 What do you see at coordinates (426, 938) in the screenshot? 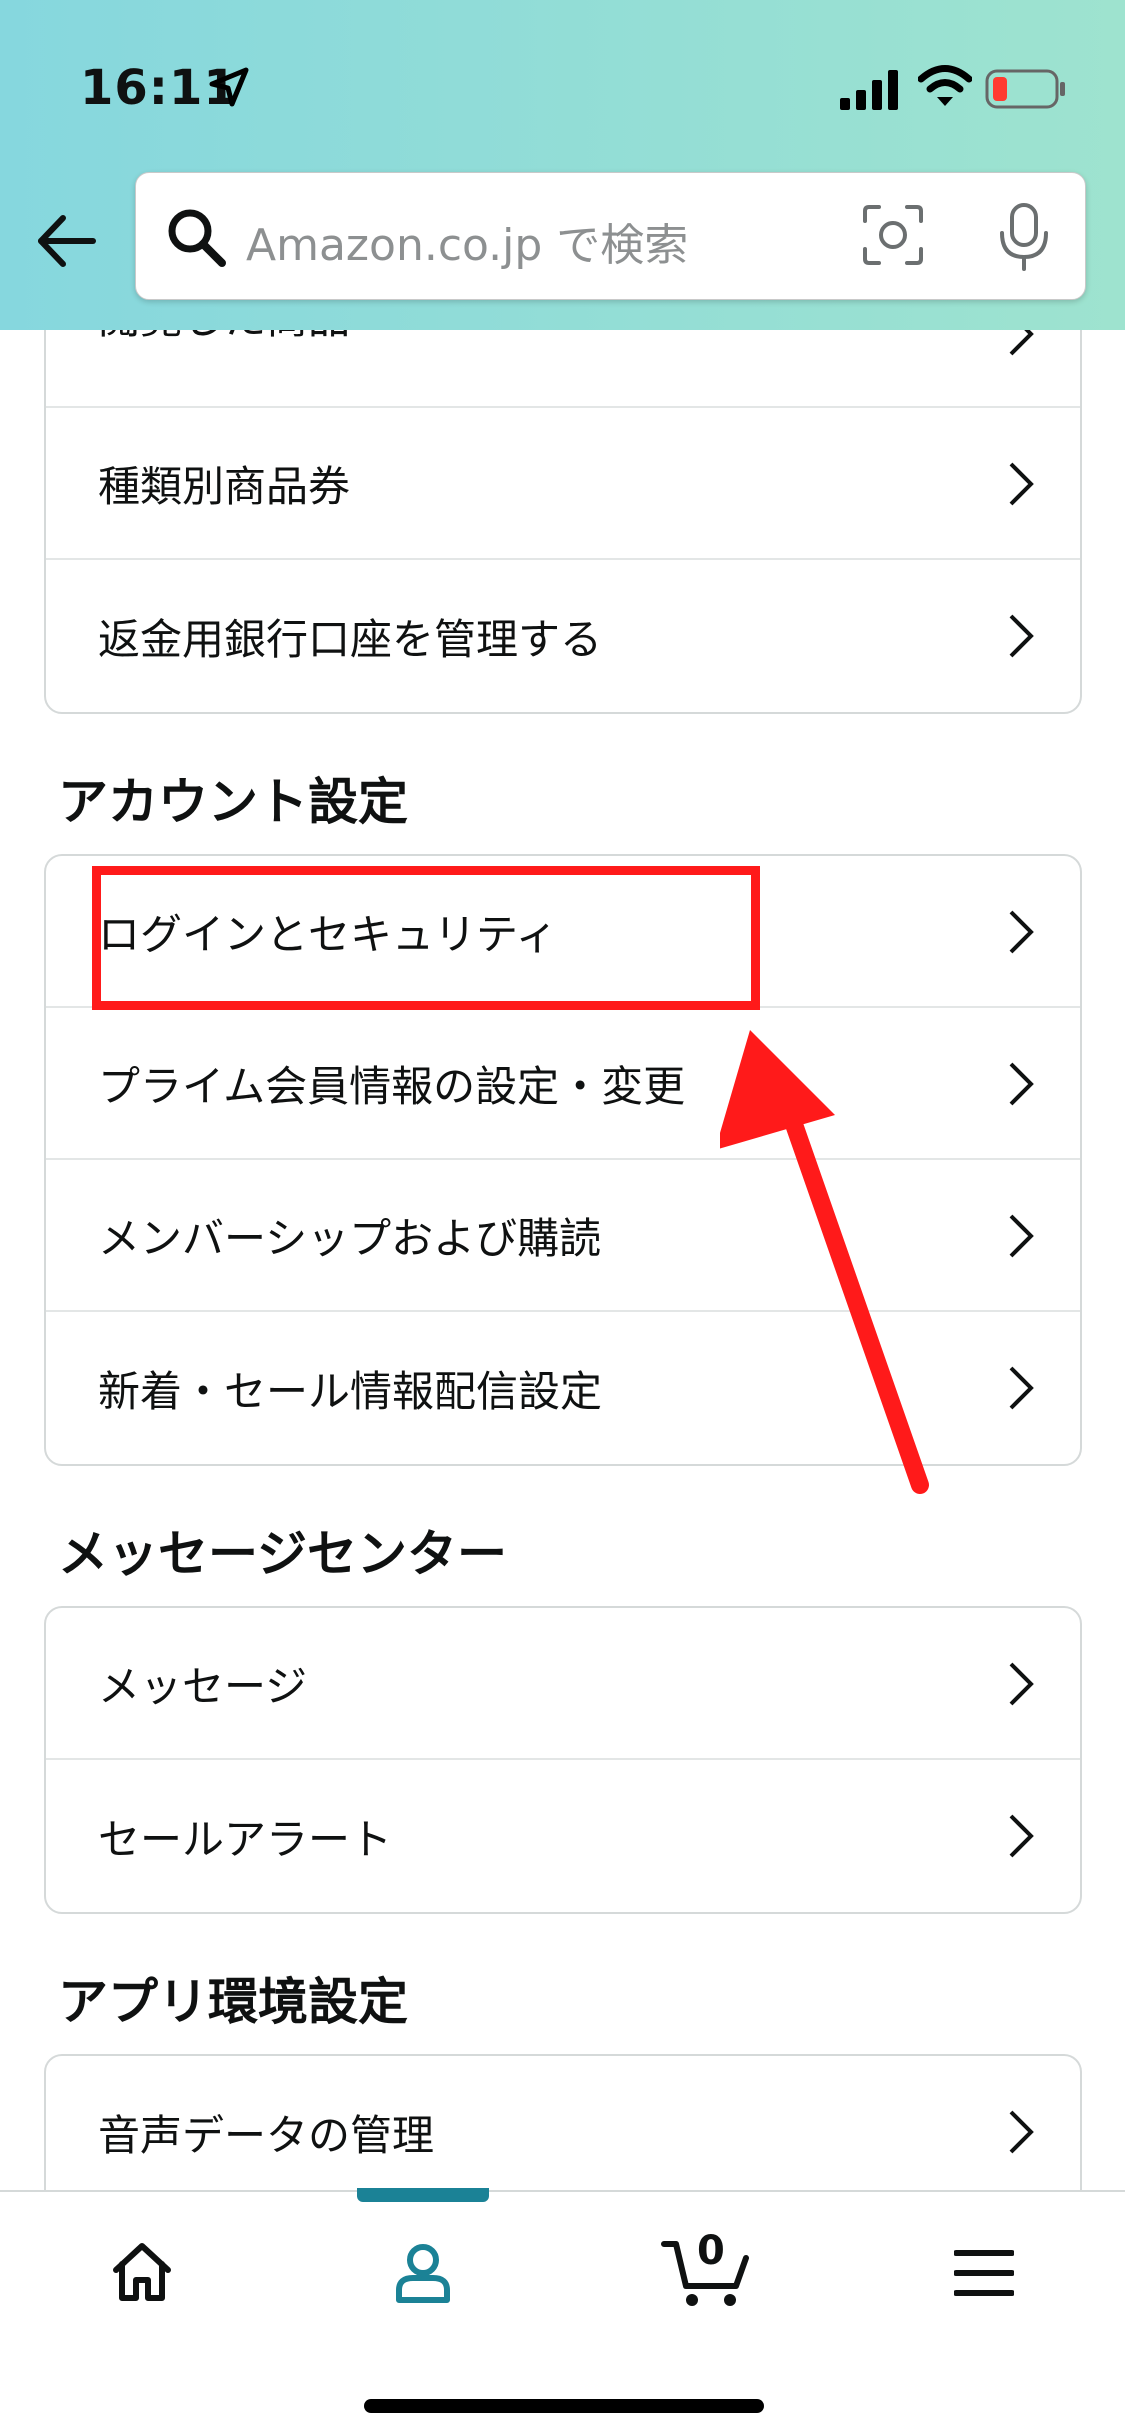
I see `highlight-annotation-box` at bounding box center [426, 938].